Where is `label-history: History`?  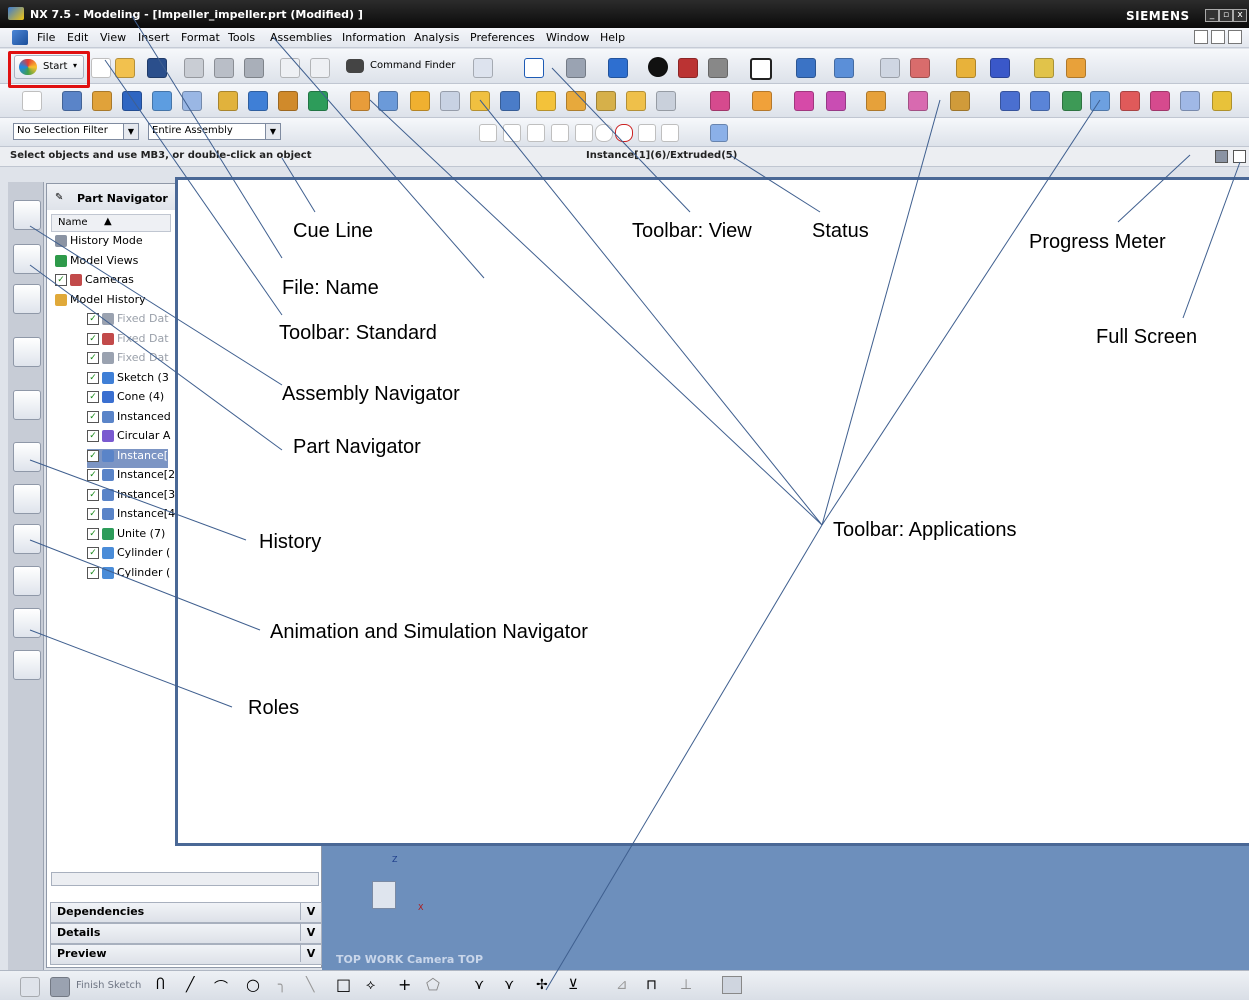
label-history: History is located at coordinates (290, 542).